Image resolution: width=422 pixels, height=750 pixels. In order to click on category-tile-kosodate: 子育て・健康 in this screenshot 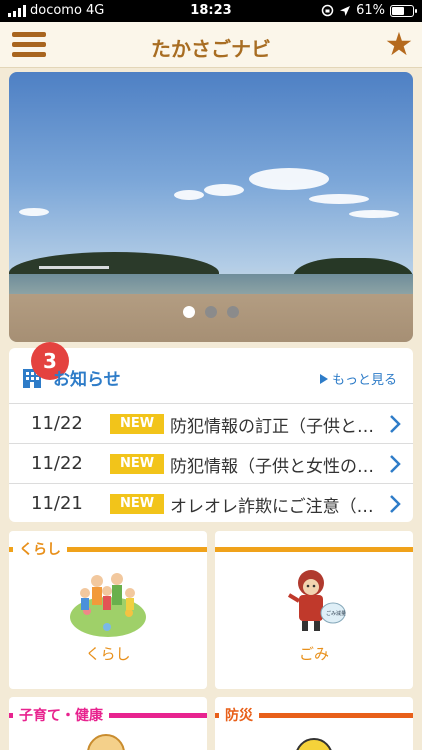, I will do `click(108, 723)`.